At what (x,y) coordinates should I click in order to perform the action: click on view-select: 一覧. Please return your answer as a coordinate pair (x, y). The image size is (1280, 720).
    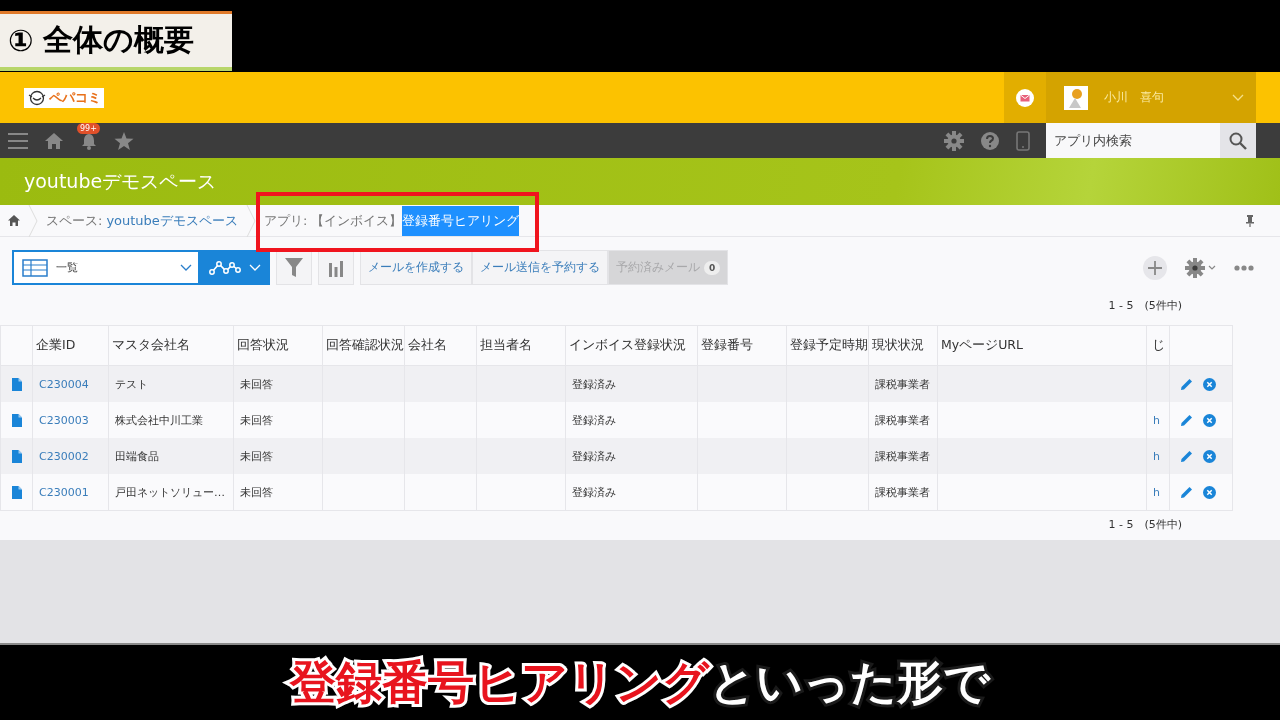
    Looking at the image, I should click on (106, 267).